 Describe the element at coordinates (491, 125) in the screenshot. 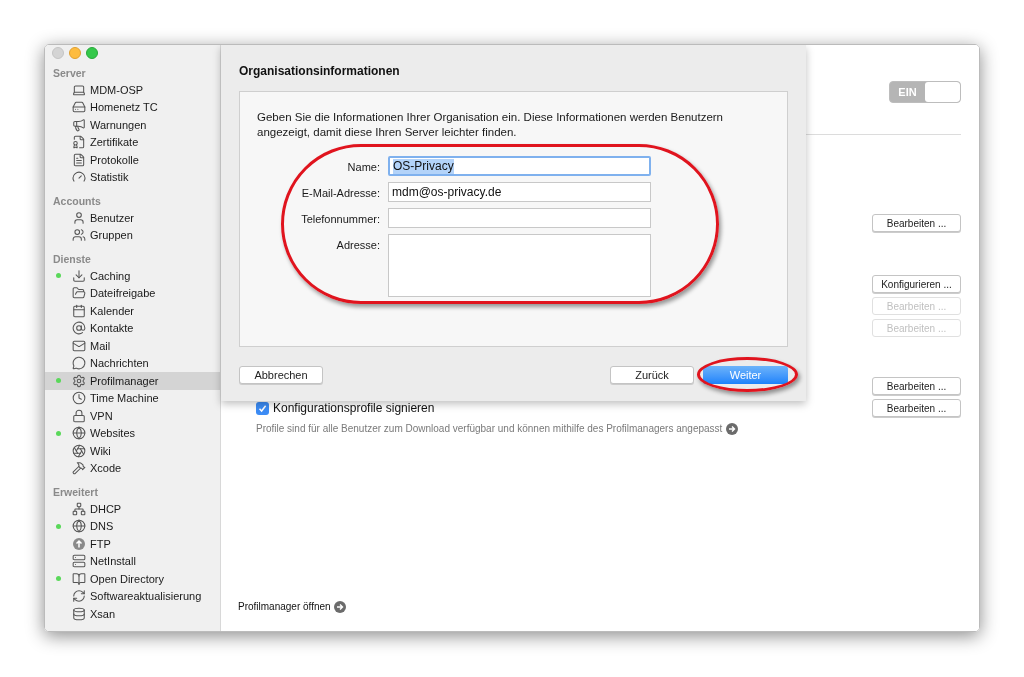

I see `description-text: Geben Sie die Informationen Ihrer Organisation ein. Diese Informationen werden Benutzern angezeigt, damit diese Ihren Server leichter finden.` at that location.